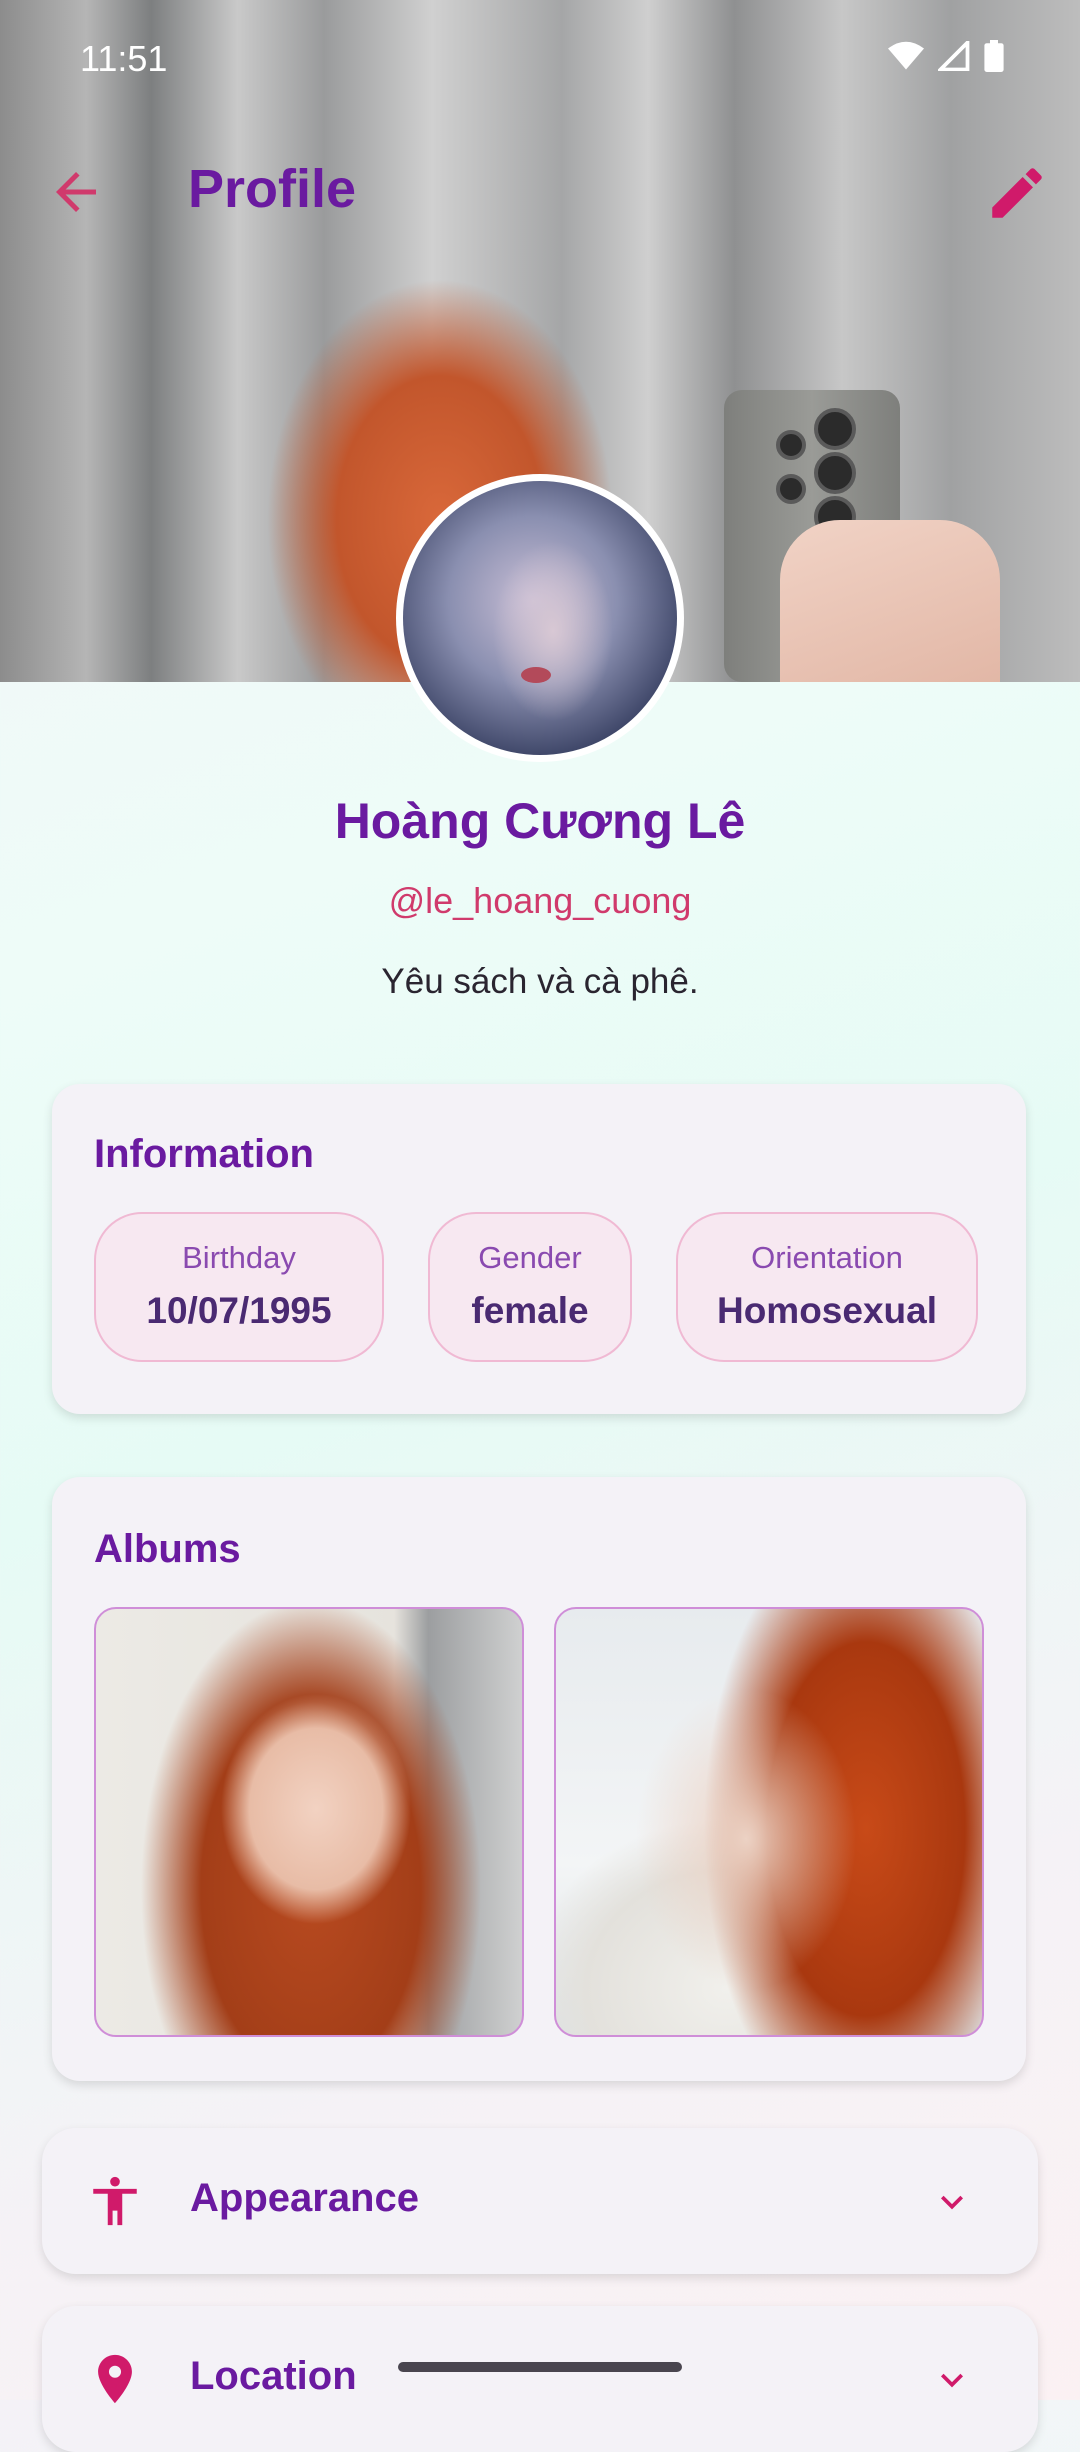 This screenshot has width=1080, height=2452. Describe the element at coordinates (530, 1287) in the screenshot. I see `info-chip-gender: Gender female` at that location.